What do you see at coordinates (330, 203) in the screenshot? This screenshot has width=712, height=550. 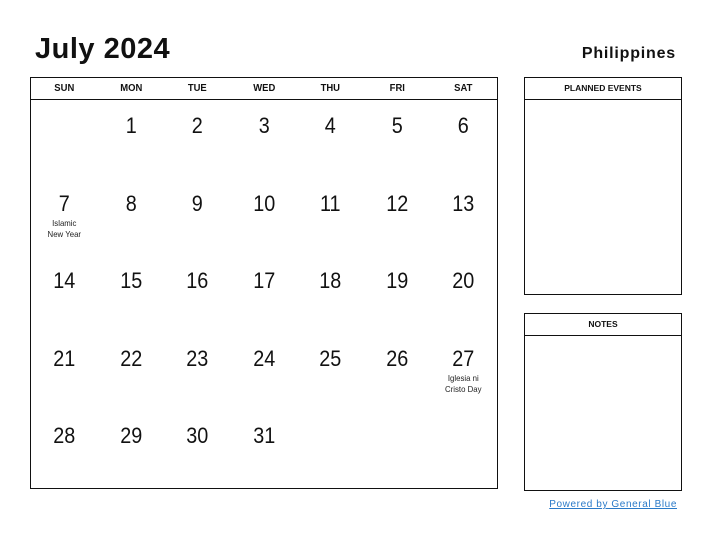 I see `day-number: 11` at bounding box center [330, 203].